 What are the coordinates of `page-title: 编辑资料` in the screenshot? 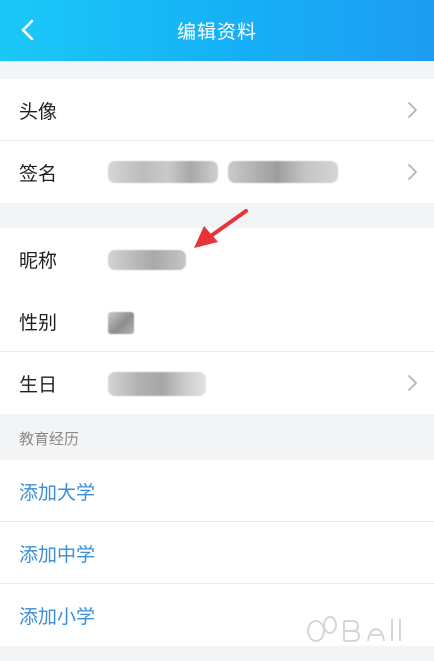 It's located at (216, 32).